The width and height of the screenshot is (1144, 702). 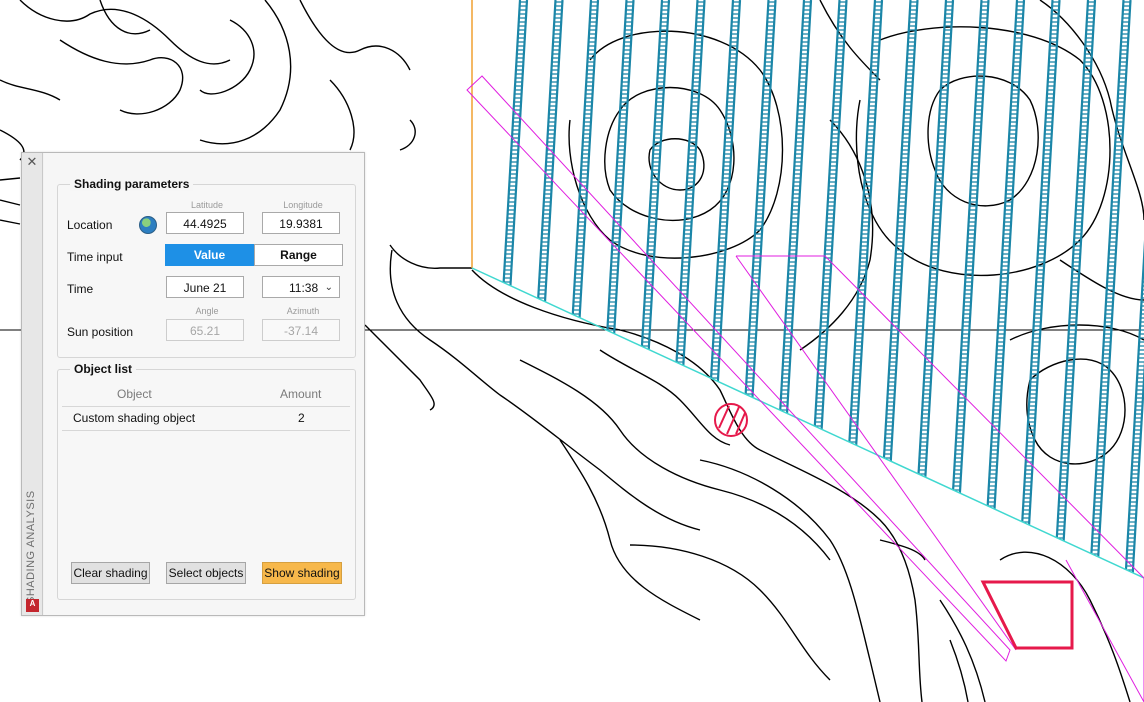 What do you see at coordinates (32, 384) in the screenshot?
I see `palette-title-strip: ✕ SHADING ANALYSIS A` at bounding box center [32, 384].